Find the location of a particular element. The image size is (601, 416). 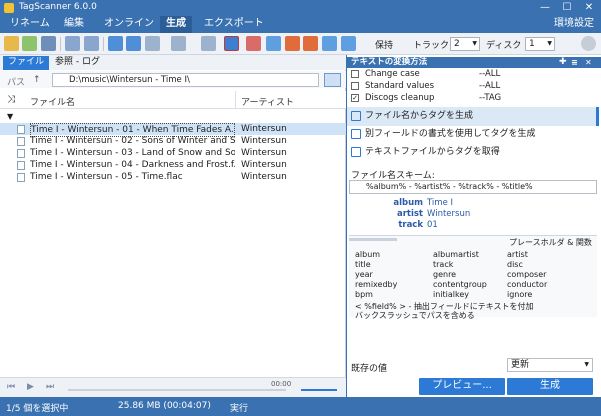

undo-icon is located at coordinates (48, 43).